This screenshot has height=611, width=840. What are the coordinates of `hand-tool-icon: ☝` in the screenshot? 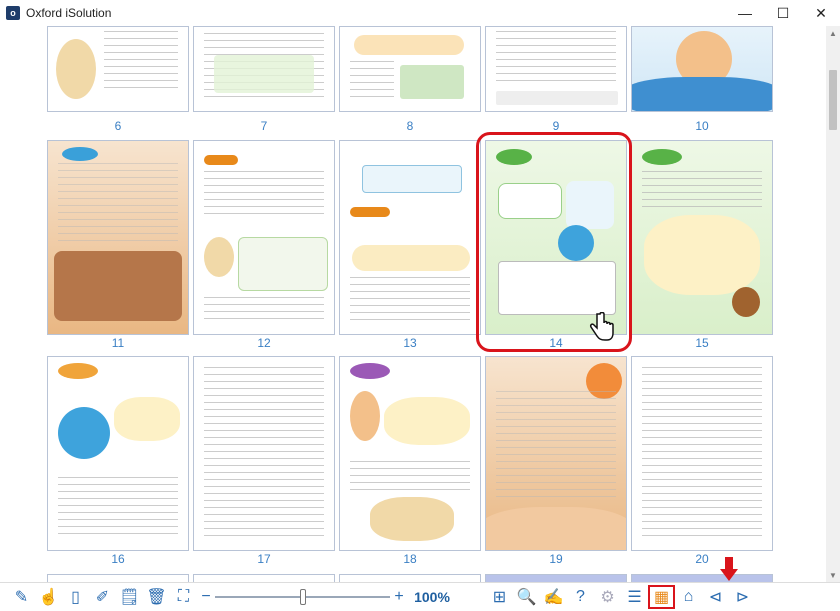 It's located at (48, 597).